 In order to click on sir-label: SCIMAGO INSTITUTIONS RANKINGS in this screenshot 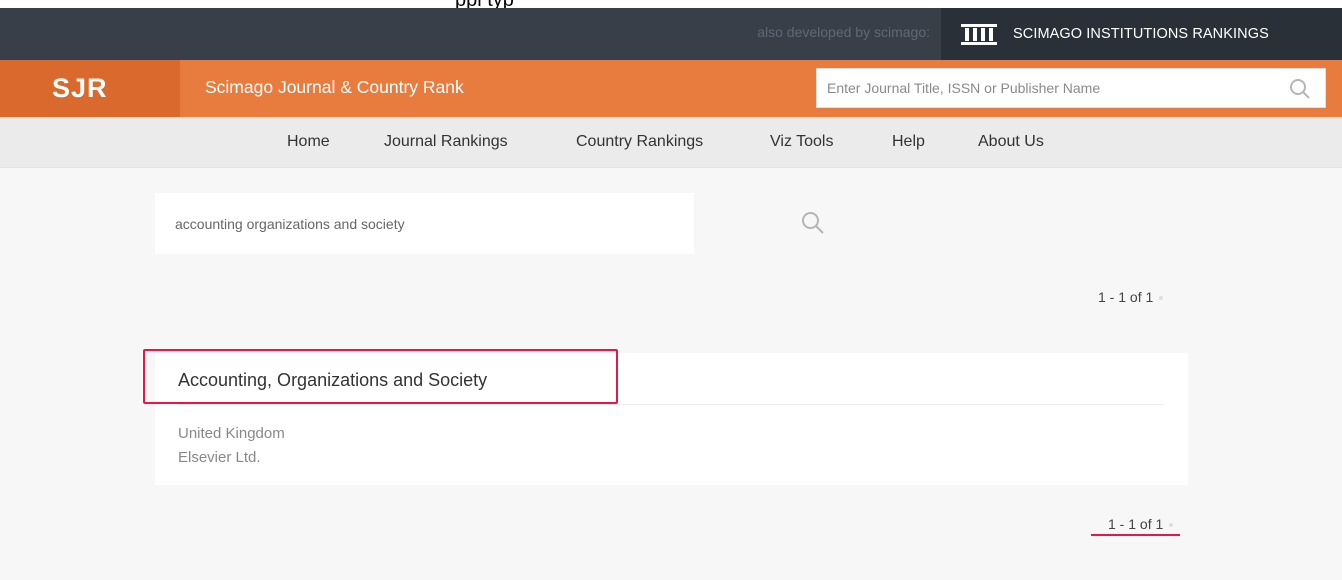, I will do `click(1141, 34)`.